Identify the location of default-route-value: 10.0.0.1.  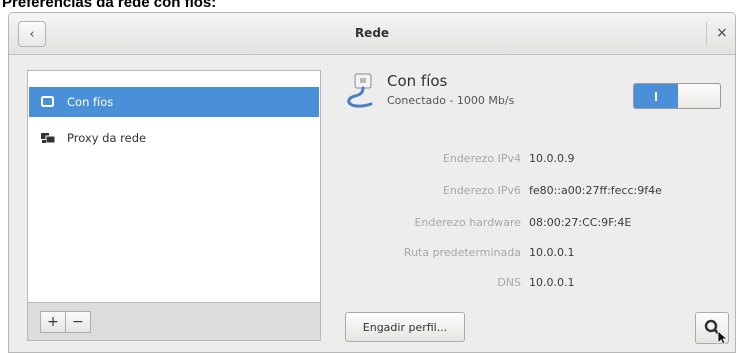
(552, 252).